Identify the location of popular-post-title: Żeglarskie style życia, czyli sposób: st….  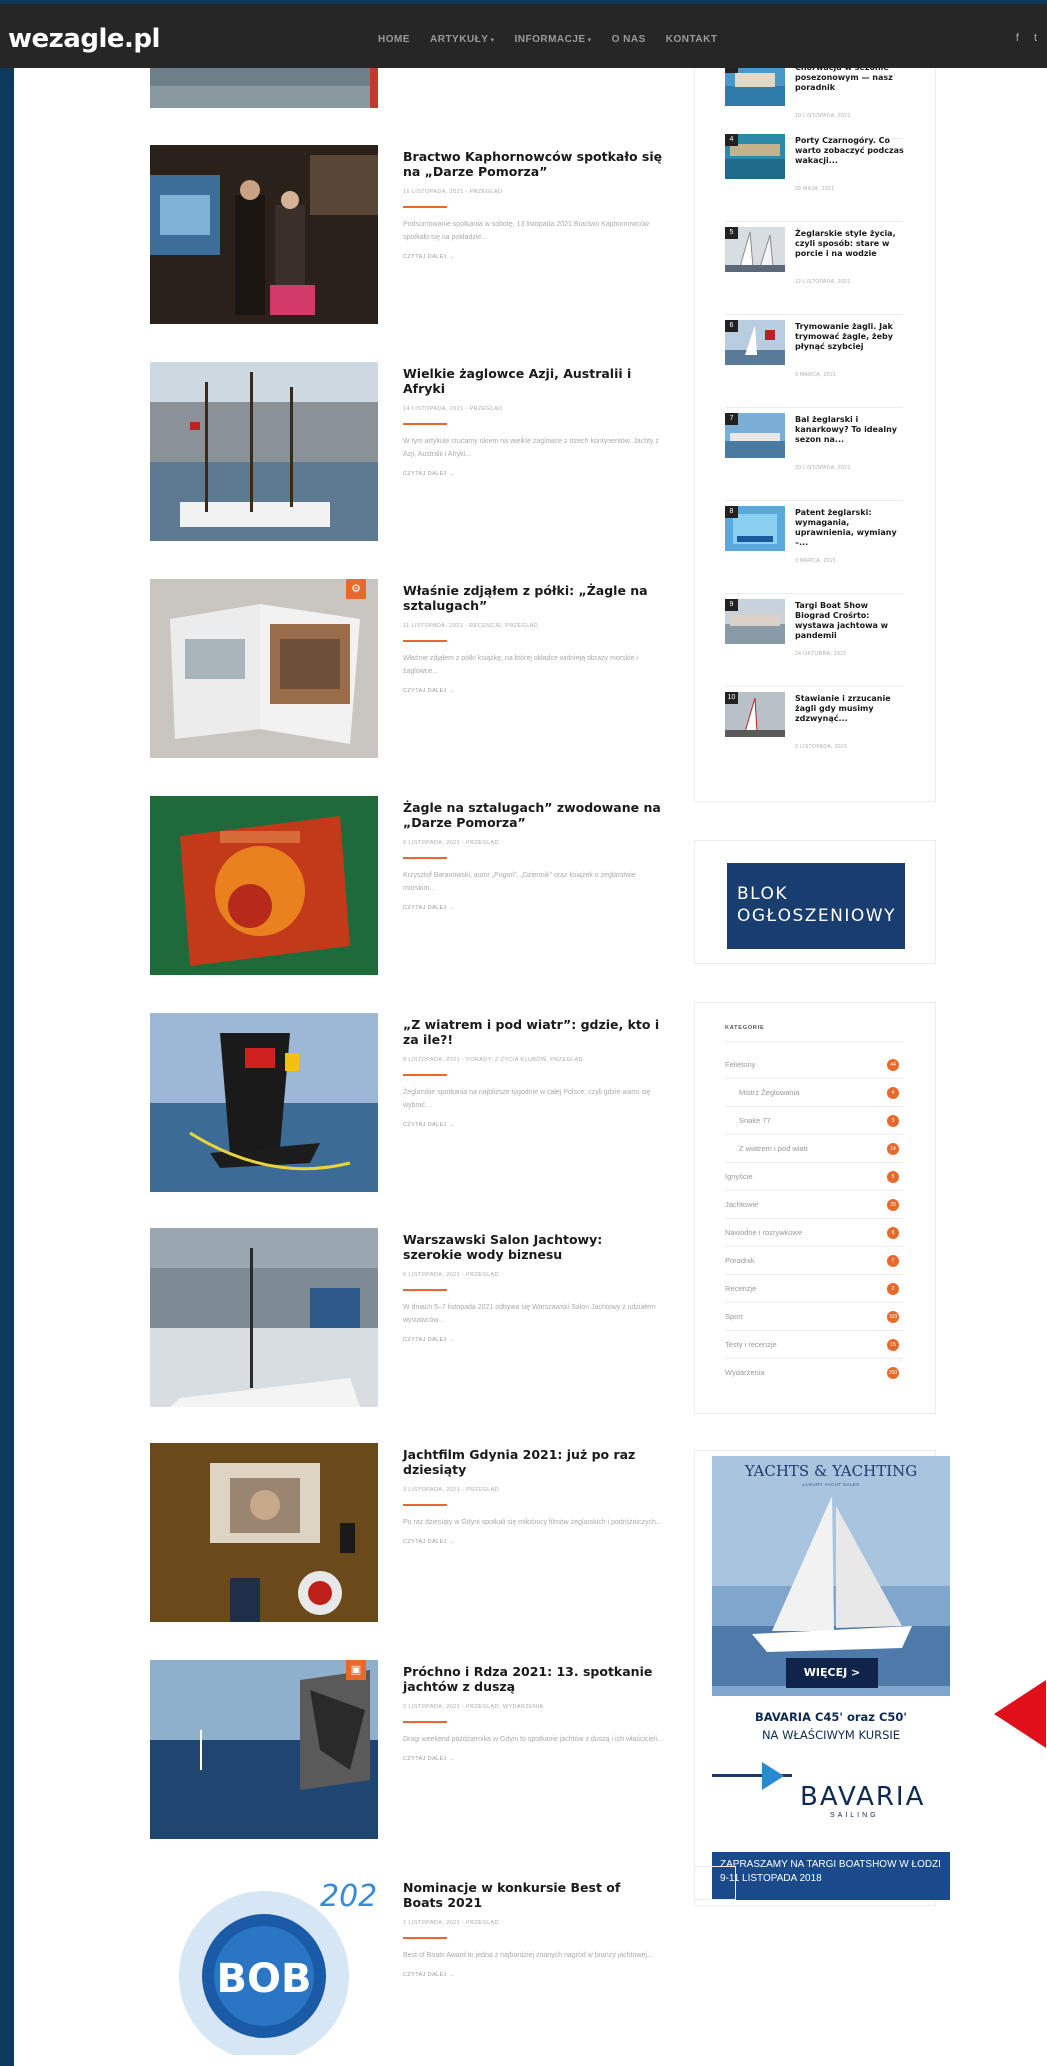
(850, 244).